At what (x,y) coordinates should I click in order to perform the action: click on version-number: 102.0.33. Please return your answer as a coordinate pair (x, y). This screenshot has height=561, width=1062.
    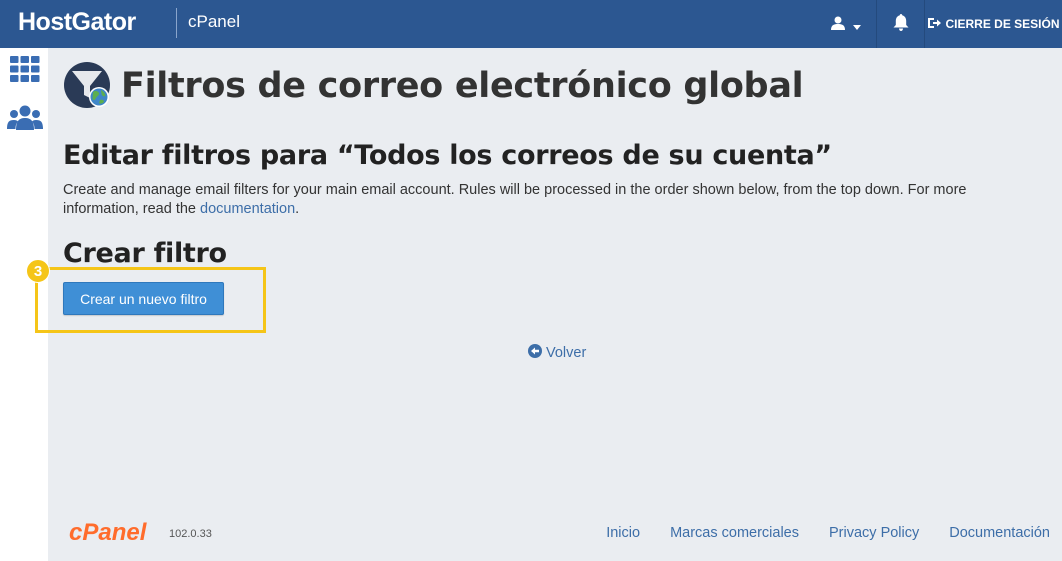
    Looking at the image, I should click on (190, 534).